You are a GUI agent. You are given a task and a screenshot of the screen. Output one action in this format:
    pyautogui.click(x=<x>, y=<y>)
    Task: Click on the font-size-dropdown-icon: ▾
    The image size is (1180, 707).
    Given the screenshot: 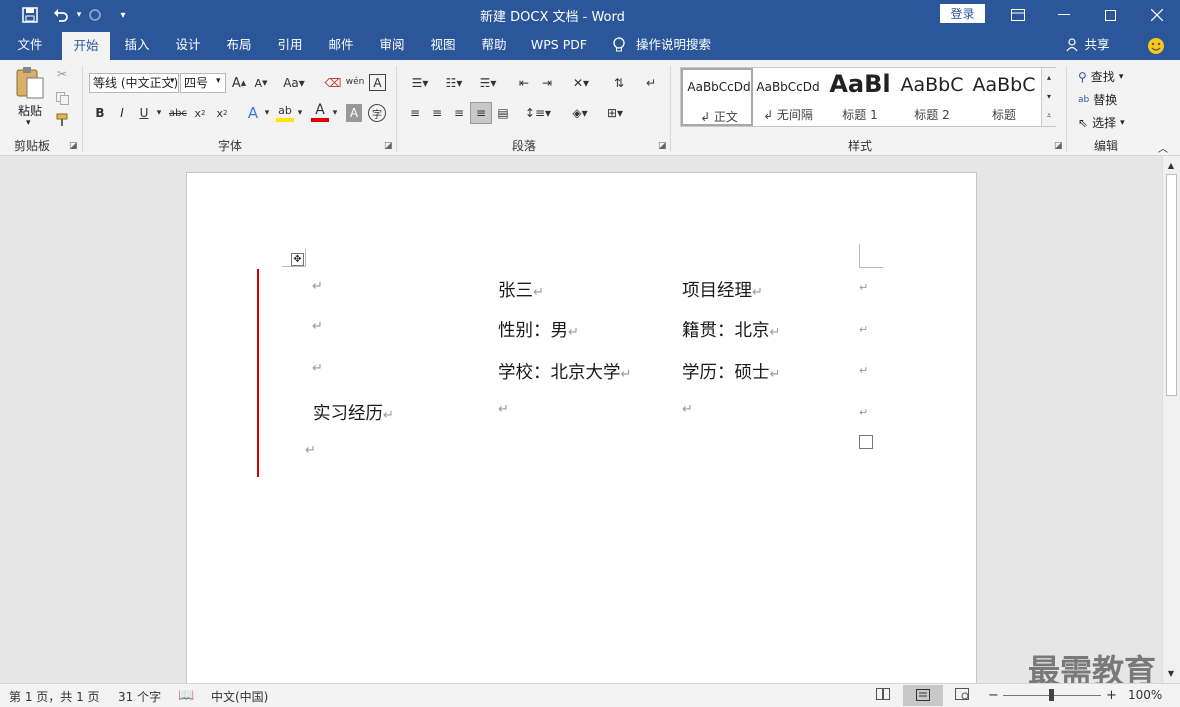 What is the action you would take?
    pyautogui.click(x=218, y=81)
    